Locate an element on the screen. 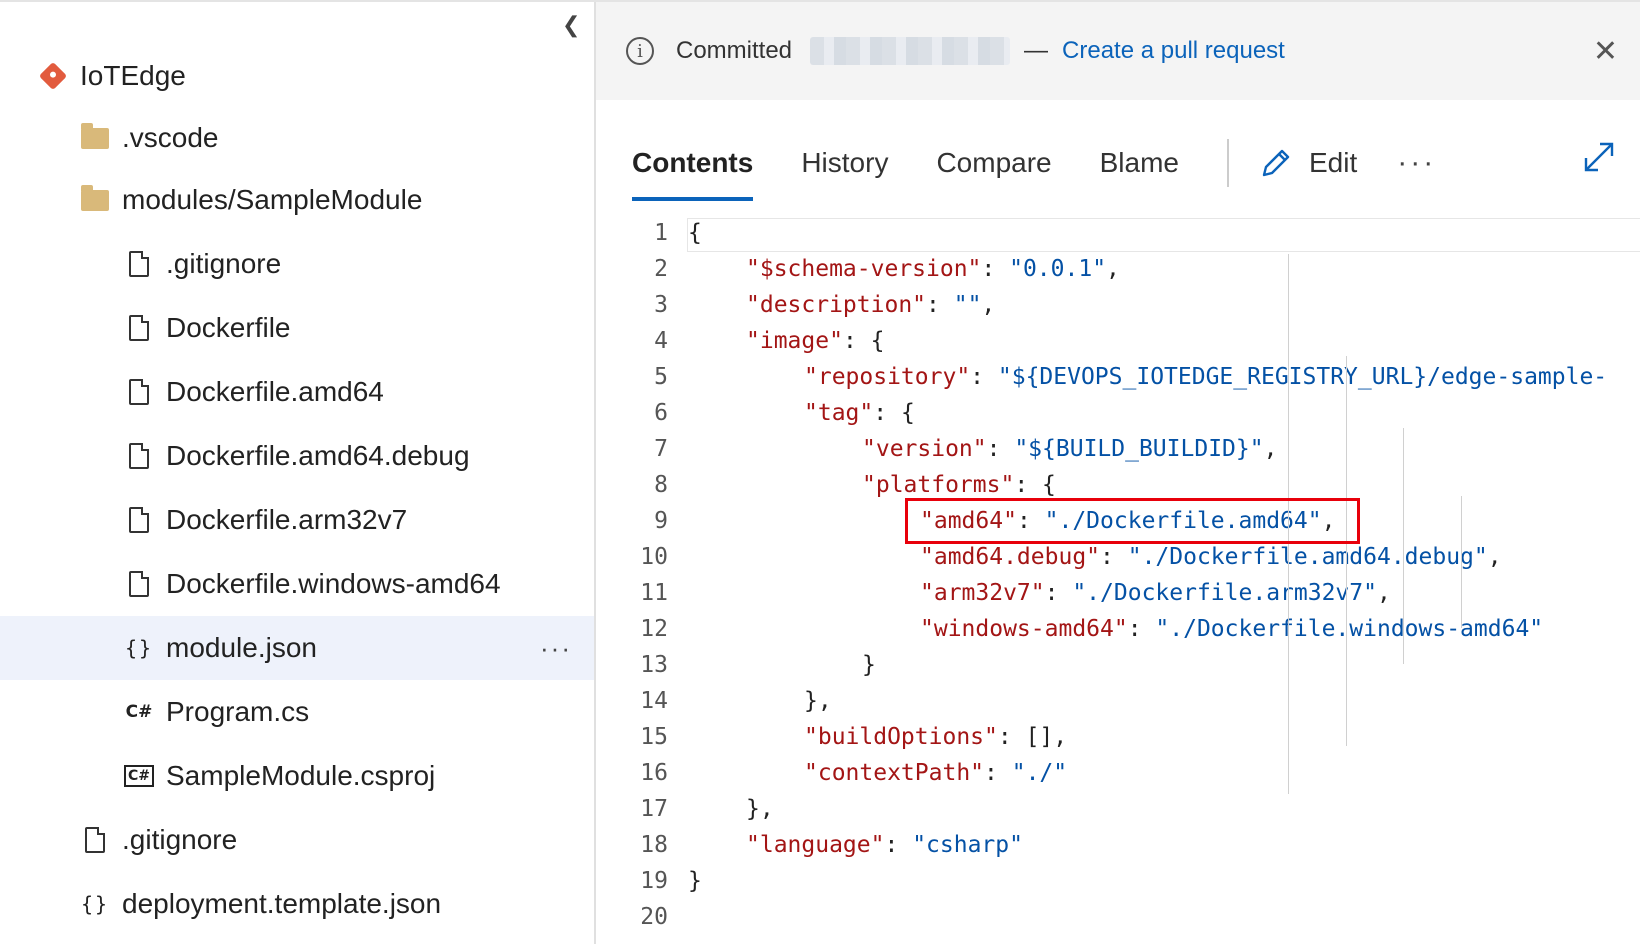 The height and width of the screenshot is (944, 1640). line-number: 19 is located at coordinates (654, 881).